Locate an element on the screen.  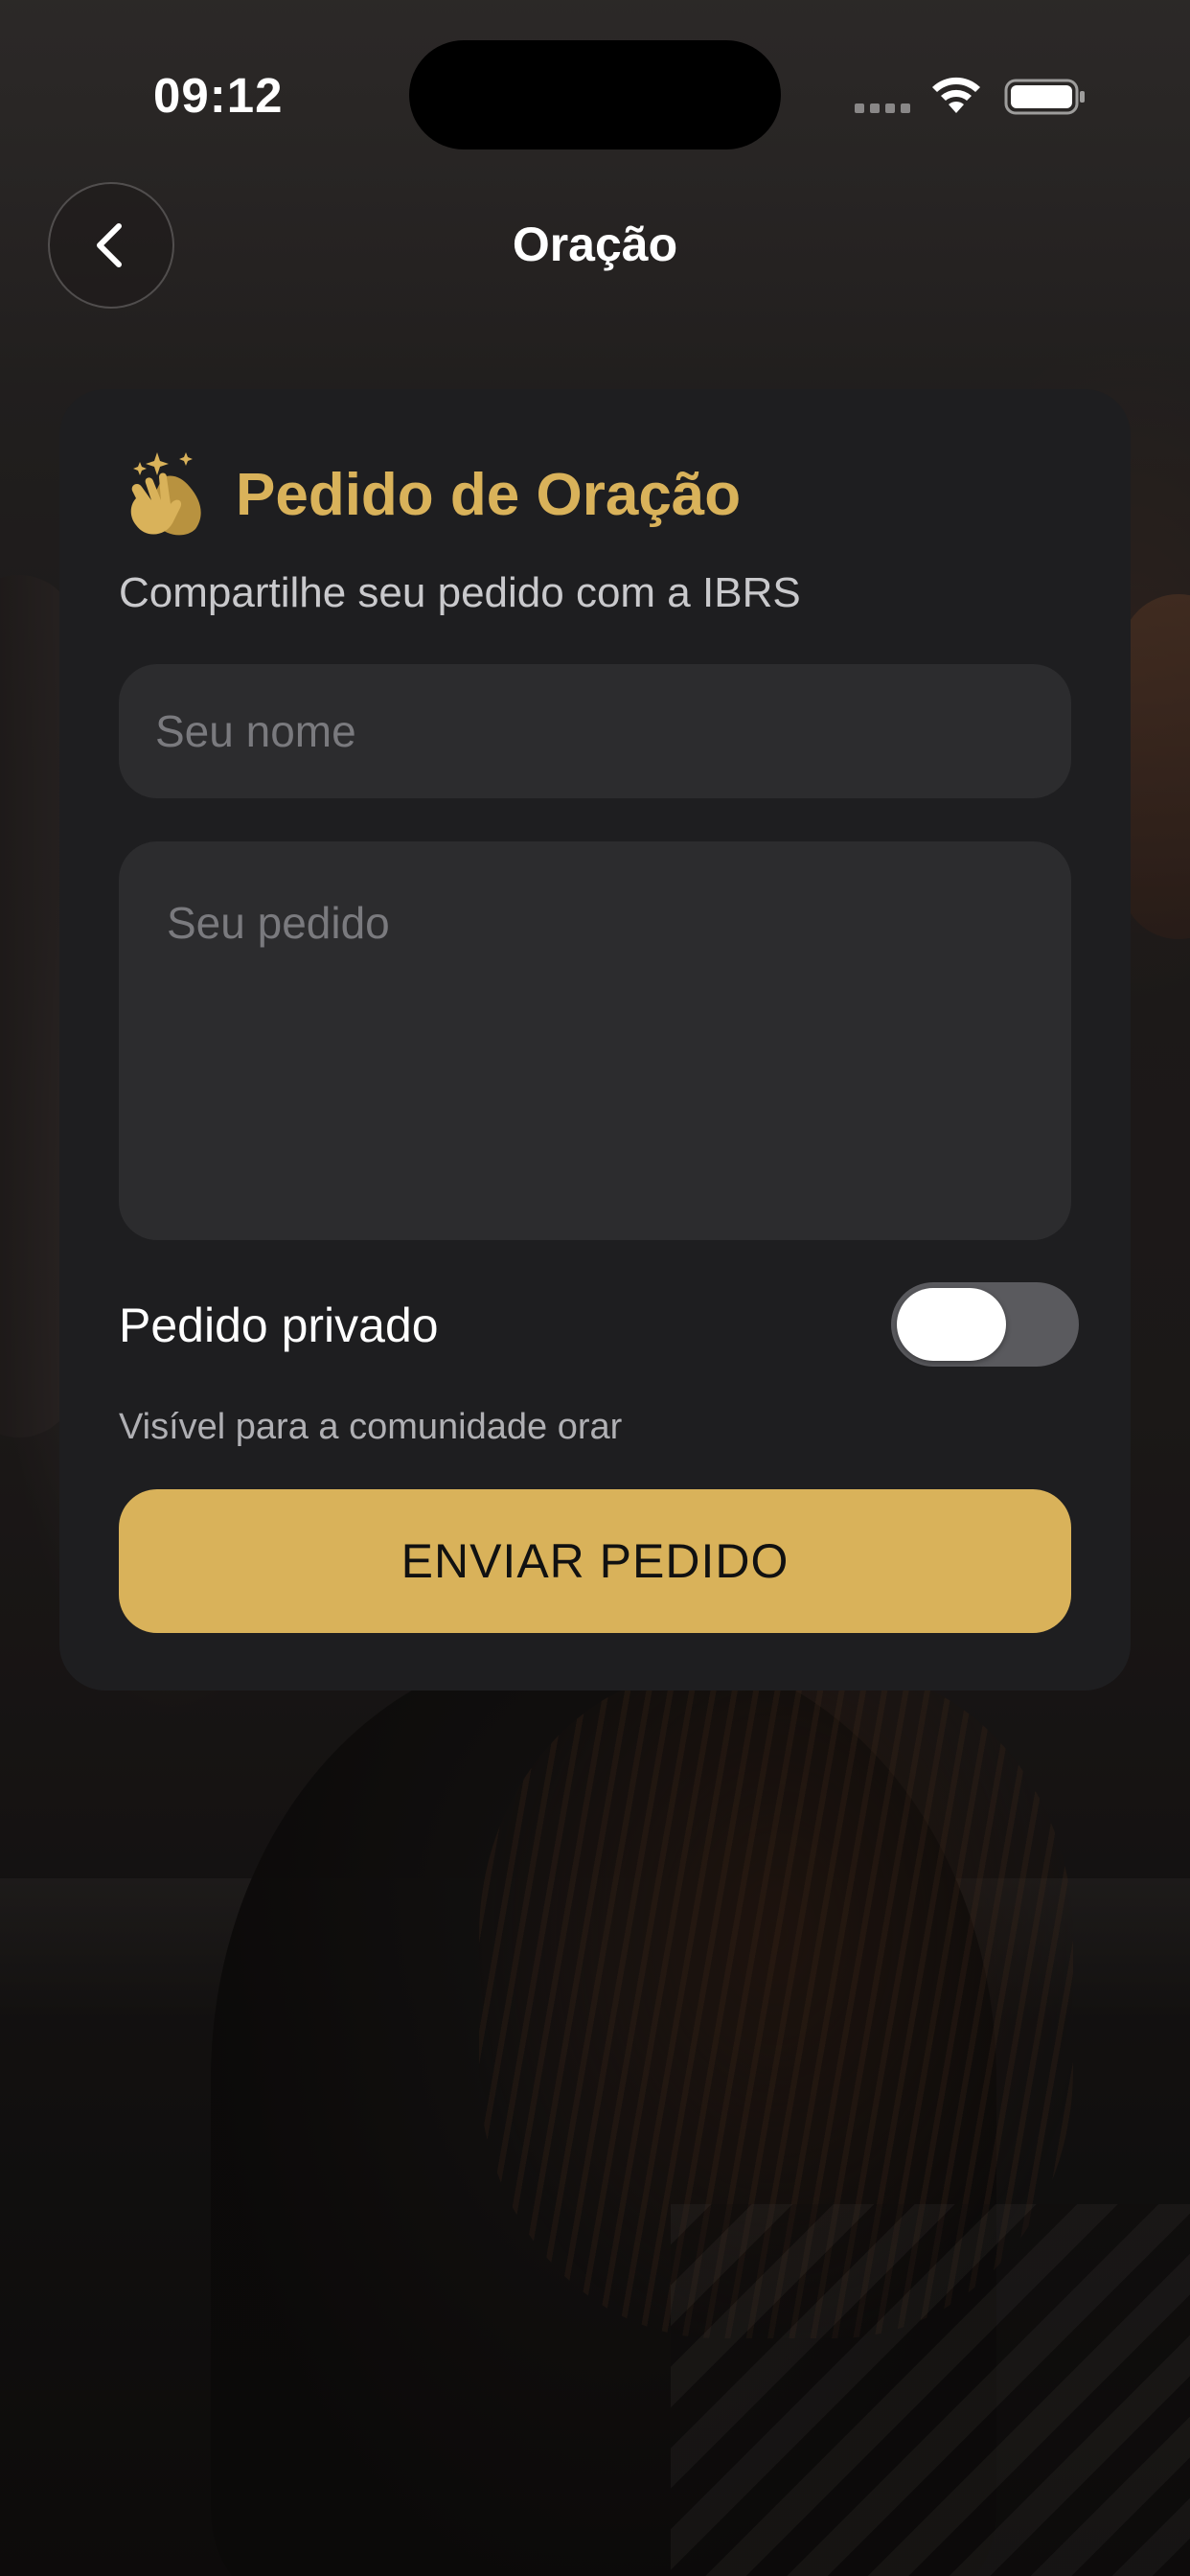
prayer-request-textarea is located at coordinates (595, 1040).